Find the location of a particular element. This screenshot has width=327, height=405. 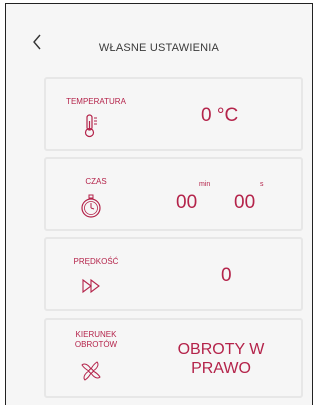

temperature-value: 0 °C is located at coordinates (220, 115).